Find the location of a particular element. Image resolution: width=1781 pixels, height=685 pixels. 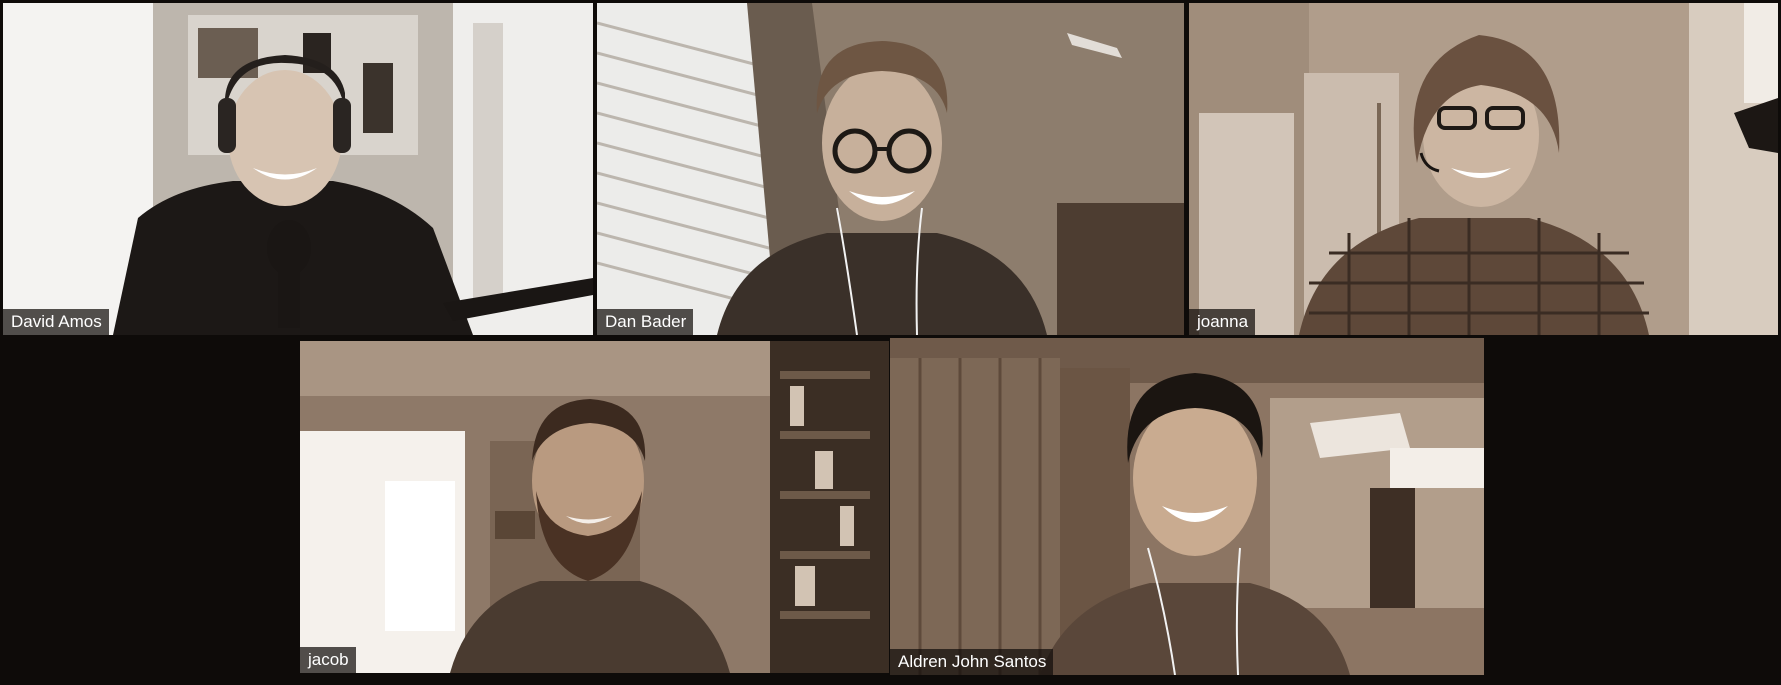

participant-name-label: Dan Bader is located at coordinates (645, 322).